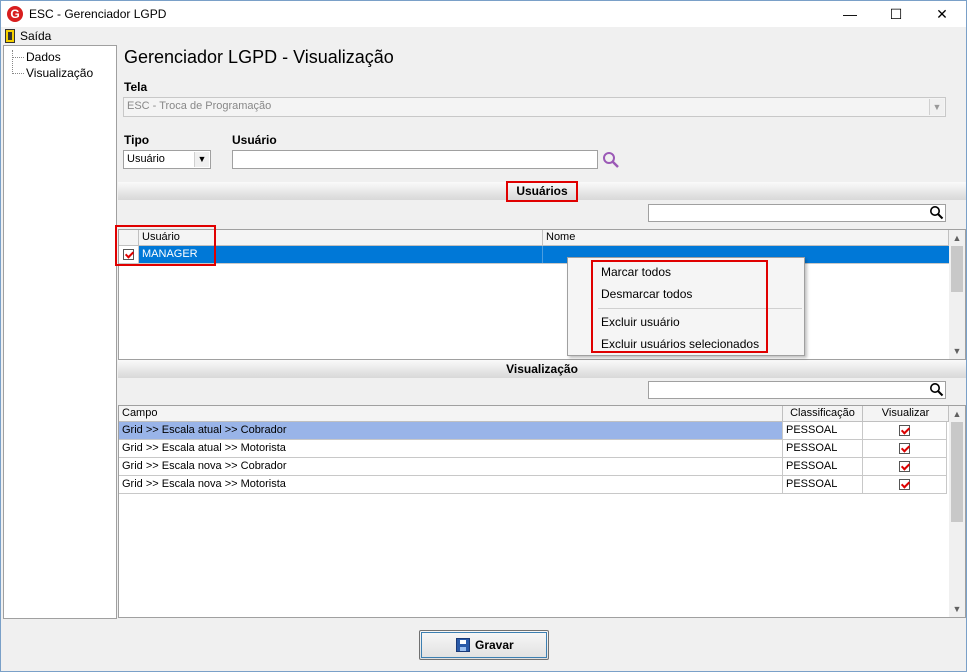 The image size is (967, 672). What do you see at coordinates (746, 238) in the screenshot?
I see `column-header-nome: Nome` at bounding box center [746, 238].